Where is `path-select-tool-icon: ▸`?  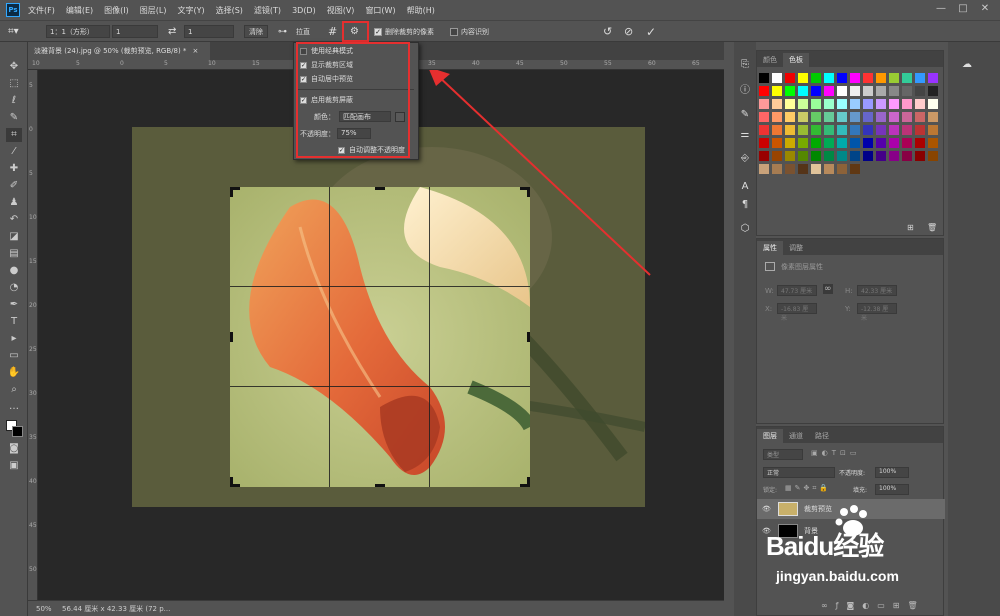
path-select-tool-icon: ▸ is located at coordinates (14, 339).